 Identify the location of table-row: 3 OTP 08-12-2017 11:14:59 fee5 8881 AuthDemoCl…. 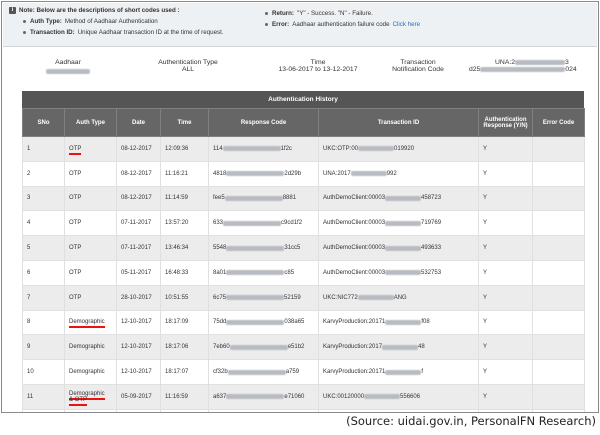
(303, 198).